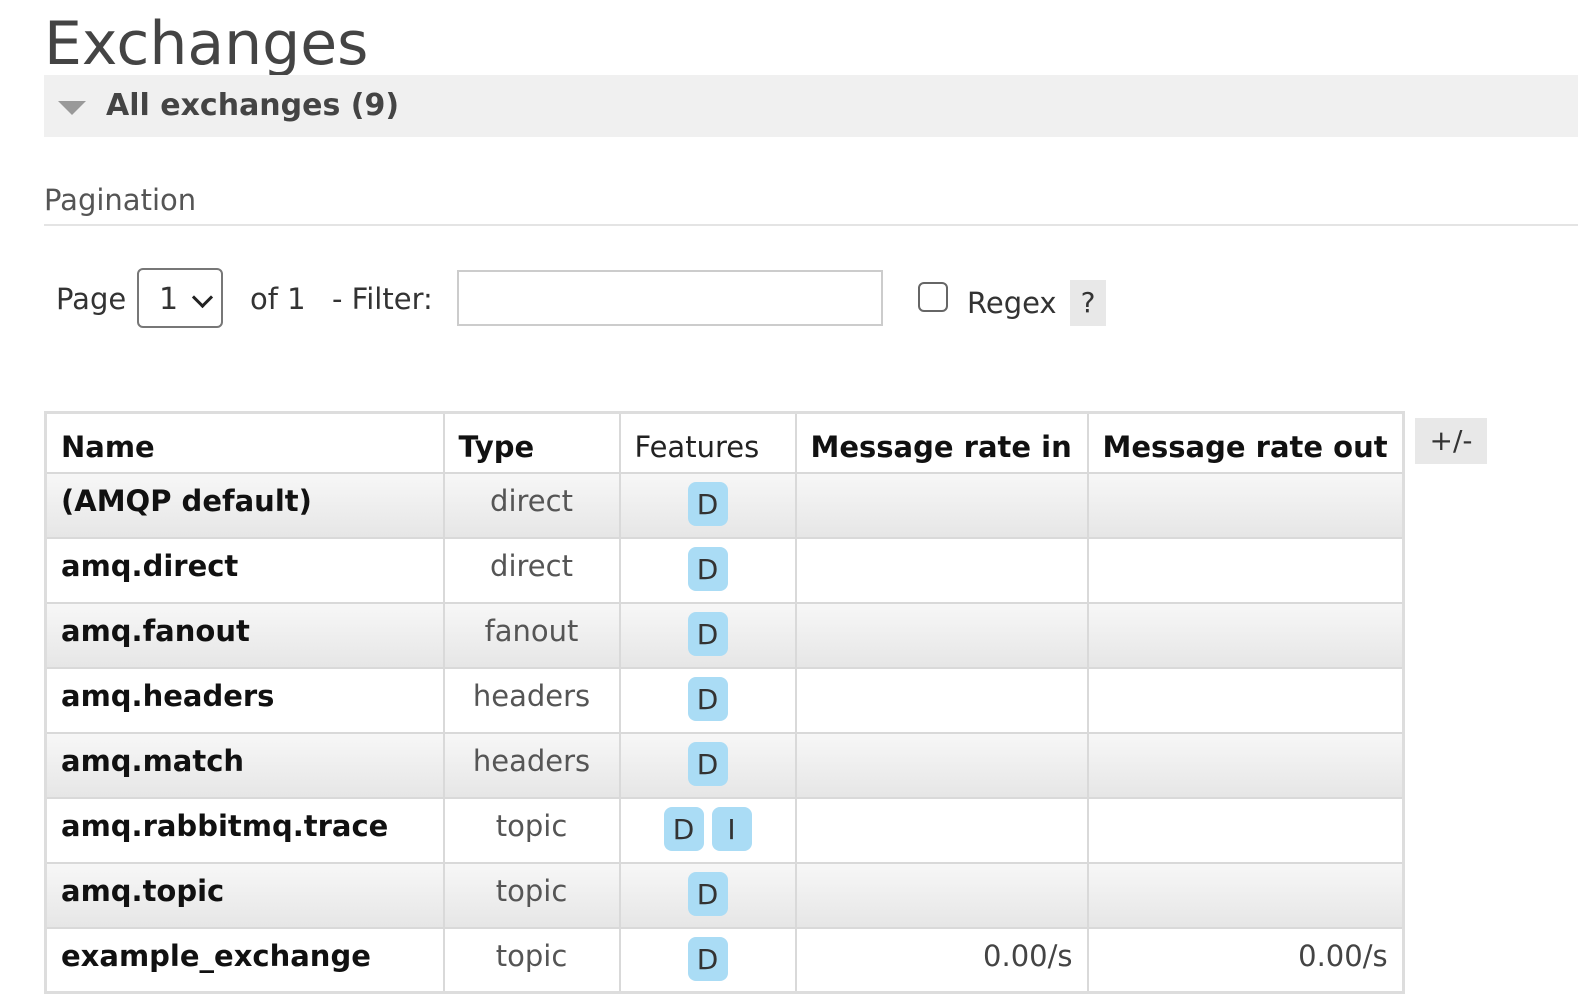  What do you see at coordinates (531, 635) in the screenshot?
I see `exchange-type: fanout` at bounding box center [531, 635].